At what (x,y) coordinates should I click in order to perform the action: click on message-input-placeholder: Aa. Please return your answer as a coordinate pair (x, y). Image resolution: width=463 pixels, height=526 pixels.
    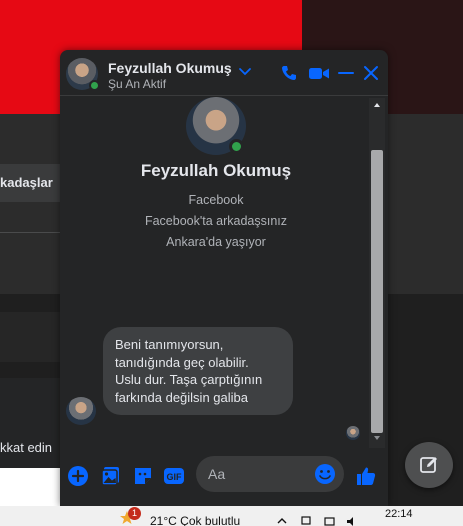
    Looking at the image, I should click on (217, 474).